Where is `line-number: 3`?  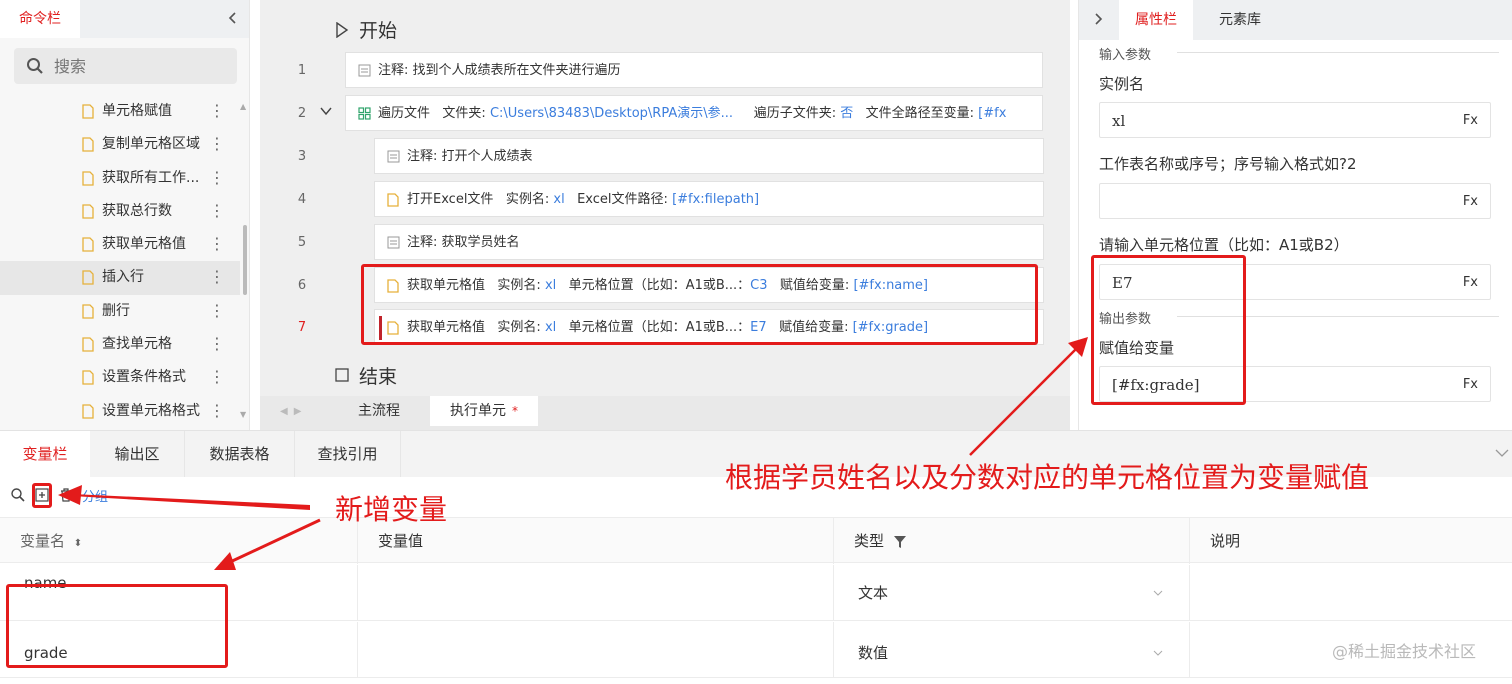
line-number: 3 is located at coordinates (302, 156).